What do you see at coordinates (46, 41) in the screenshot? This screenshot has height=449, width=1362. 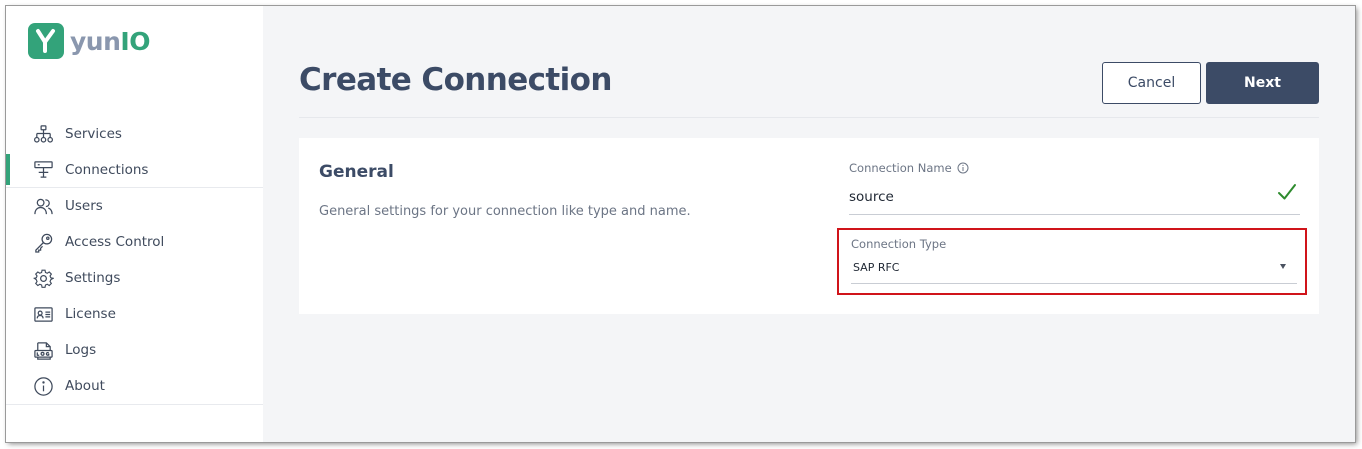 I see `logo-mark` at bounding box center [46, 41].